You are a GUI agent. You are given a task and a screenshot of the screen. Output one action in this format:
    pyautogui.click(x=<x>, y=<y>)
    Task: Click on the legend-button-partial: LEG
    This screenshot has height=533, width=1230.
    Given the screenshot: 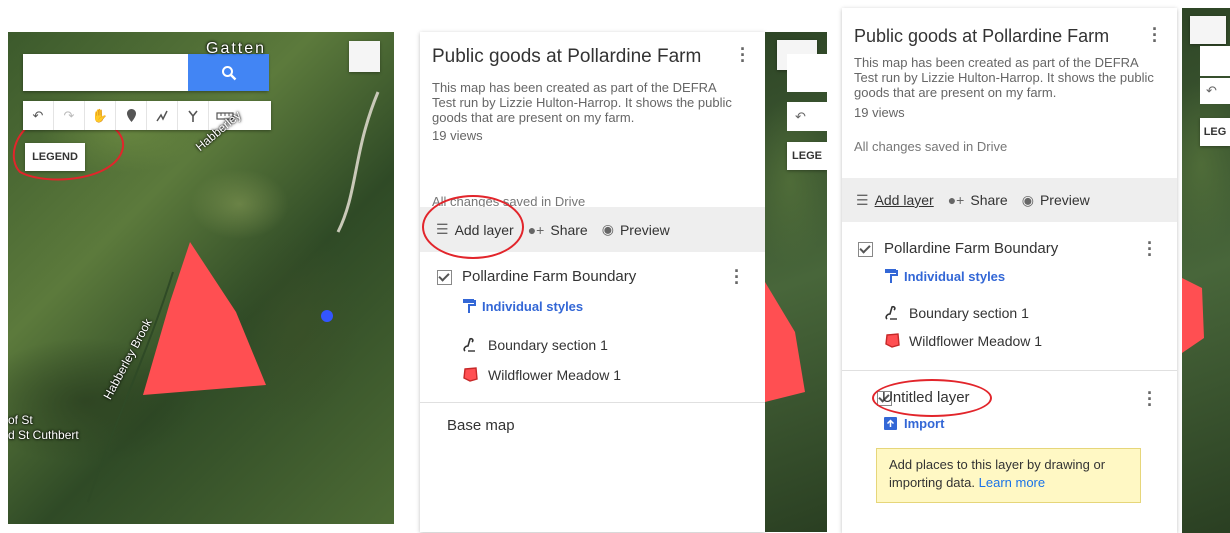 What is the action you would take?
    pyautogui.click(x=1215, y=132)
    